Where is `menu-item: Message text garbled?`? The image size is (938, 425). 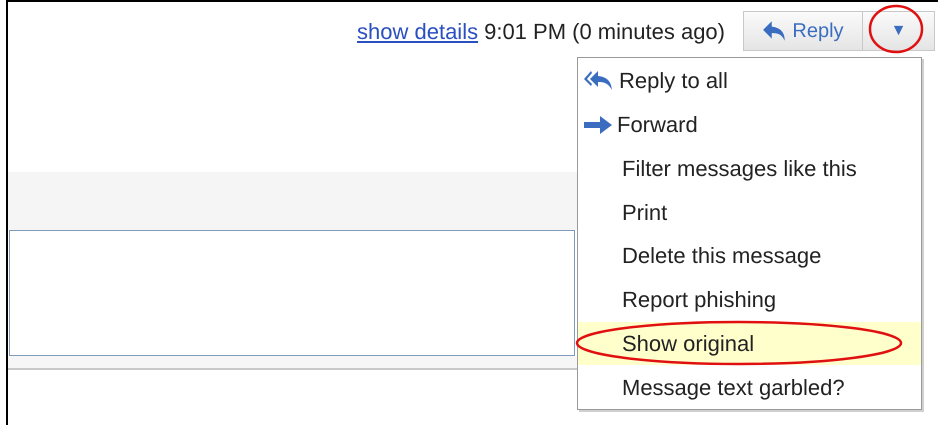
menu-item: Message text garbled? is located at coordinates (749, 387).